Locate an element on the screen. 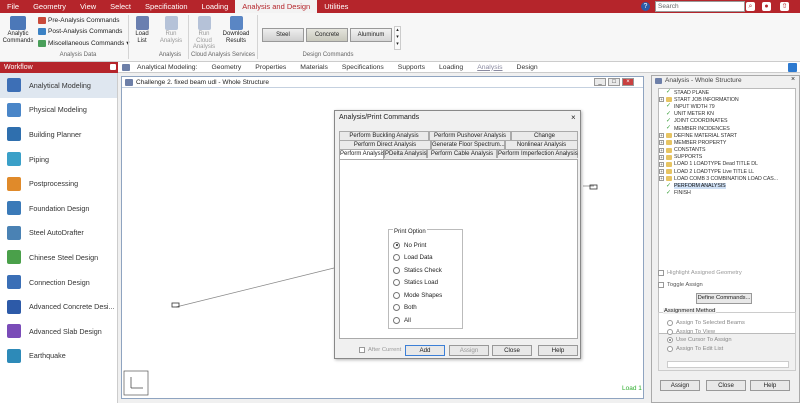 This screenshot has width=800, height=403. tree-node-constants: + CONSTANTS is located at coordinates (727, 150).